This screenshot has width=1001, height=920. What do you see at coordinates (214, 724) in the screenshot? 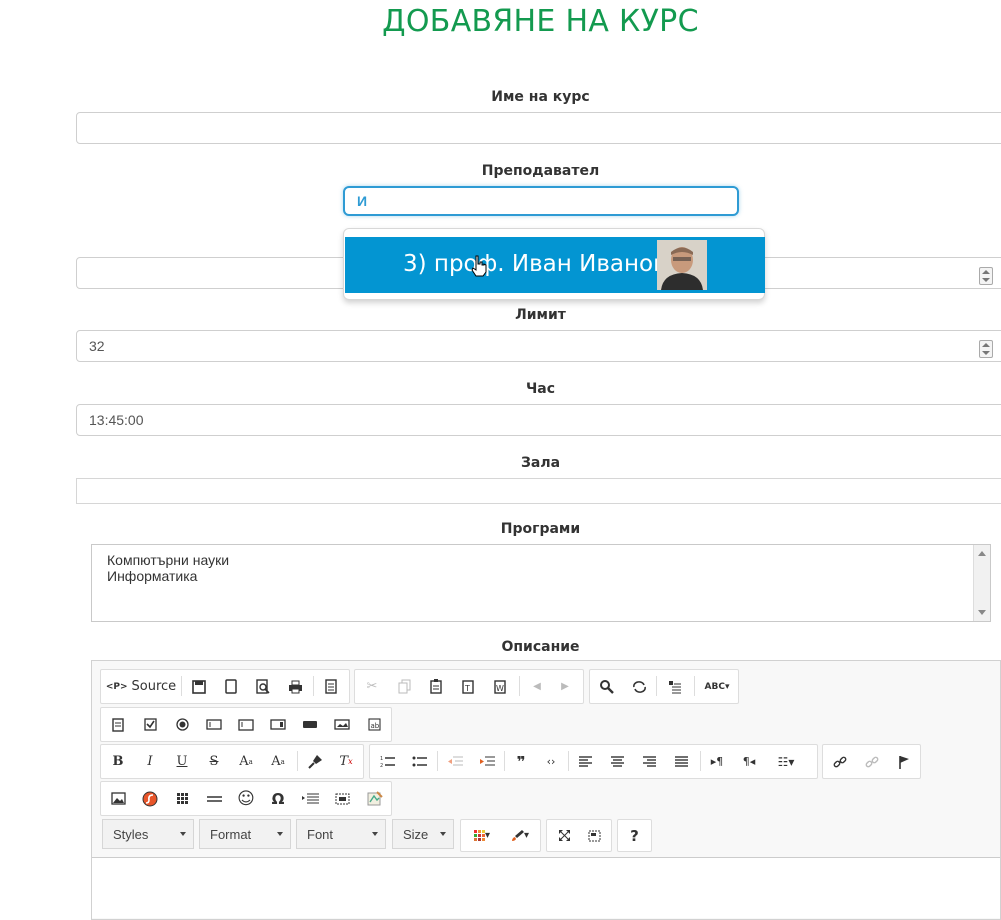
I see `text-field-icon` at bounding box center [214, 724].